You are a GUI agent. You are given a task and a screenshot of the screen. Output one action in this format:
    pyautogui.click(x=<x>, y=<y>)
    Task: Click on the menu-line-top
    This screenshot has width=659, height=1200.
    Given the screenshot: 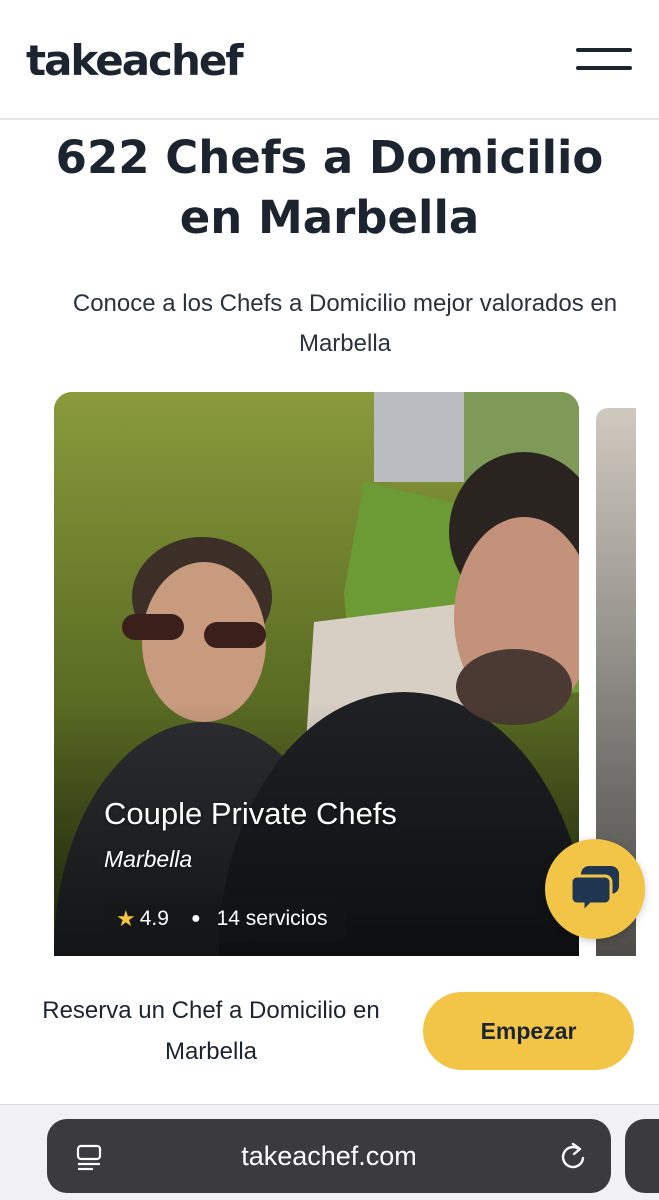 What is the action you would take?
    pyautogui.click(x=604, y=50)
    